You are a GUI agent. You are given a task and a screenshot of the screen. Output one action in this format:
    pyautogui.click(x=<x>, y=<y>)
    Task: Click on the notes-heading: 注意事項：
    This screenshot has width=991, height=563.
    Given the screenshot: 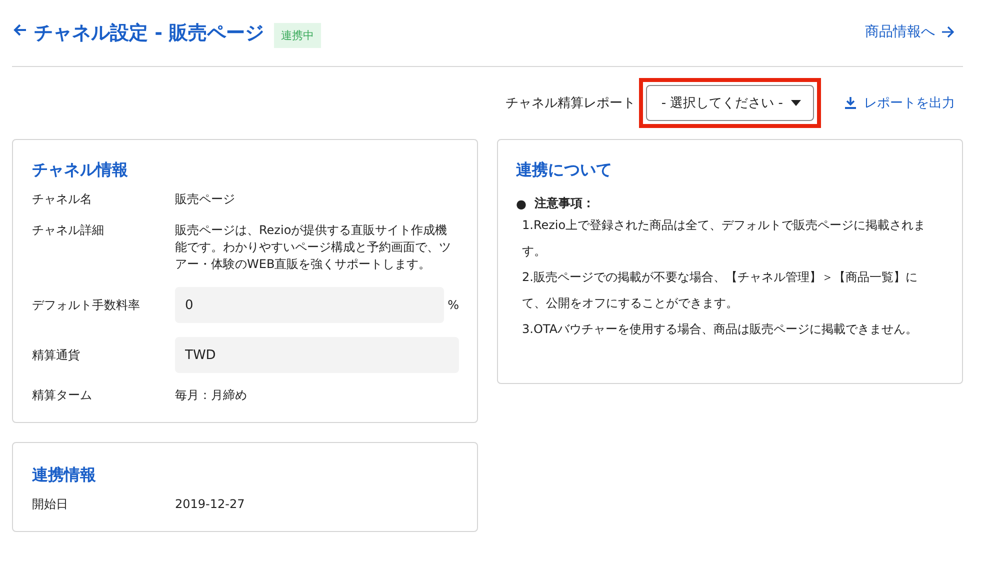 What is the action you would take?
    pyautogui.click(x=564, y=203)
    